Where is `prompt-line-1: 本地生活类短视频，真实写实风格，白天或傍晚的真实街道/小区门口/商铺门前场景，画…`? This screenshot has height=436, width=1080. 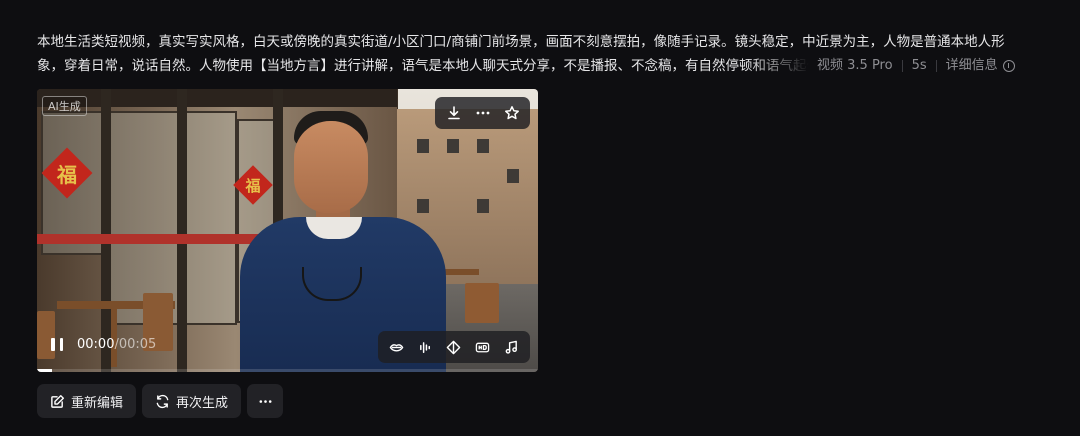 prompt-line-1: 本地生活类短视频，真实写实风格，白天或傍晚的真实街道/小区门口/商铺门前场景，画… is located at coordinates (521, 42).